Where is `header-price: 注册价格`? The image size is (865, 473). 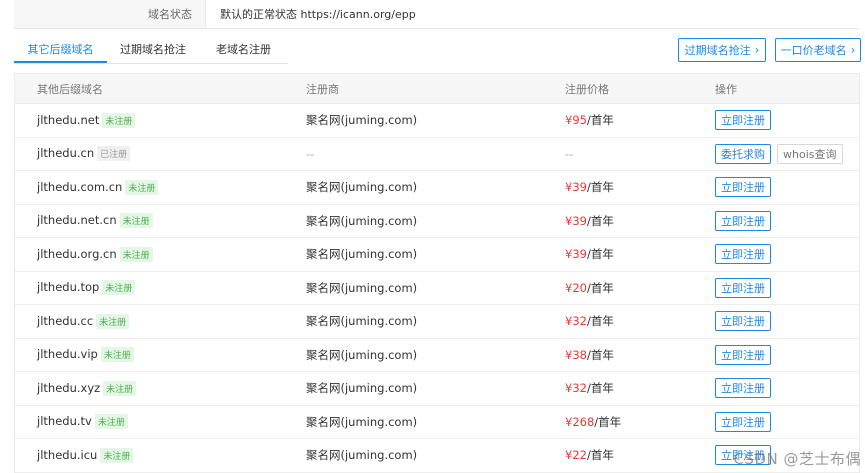
header-price: 注册价格 is located at coordinates (587, 89).